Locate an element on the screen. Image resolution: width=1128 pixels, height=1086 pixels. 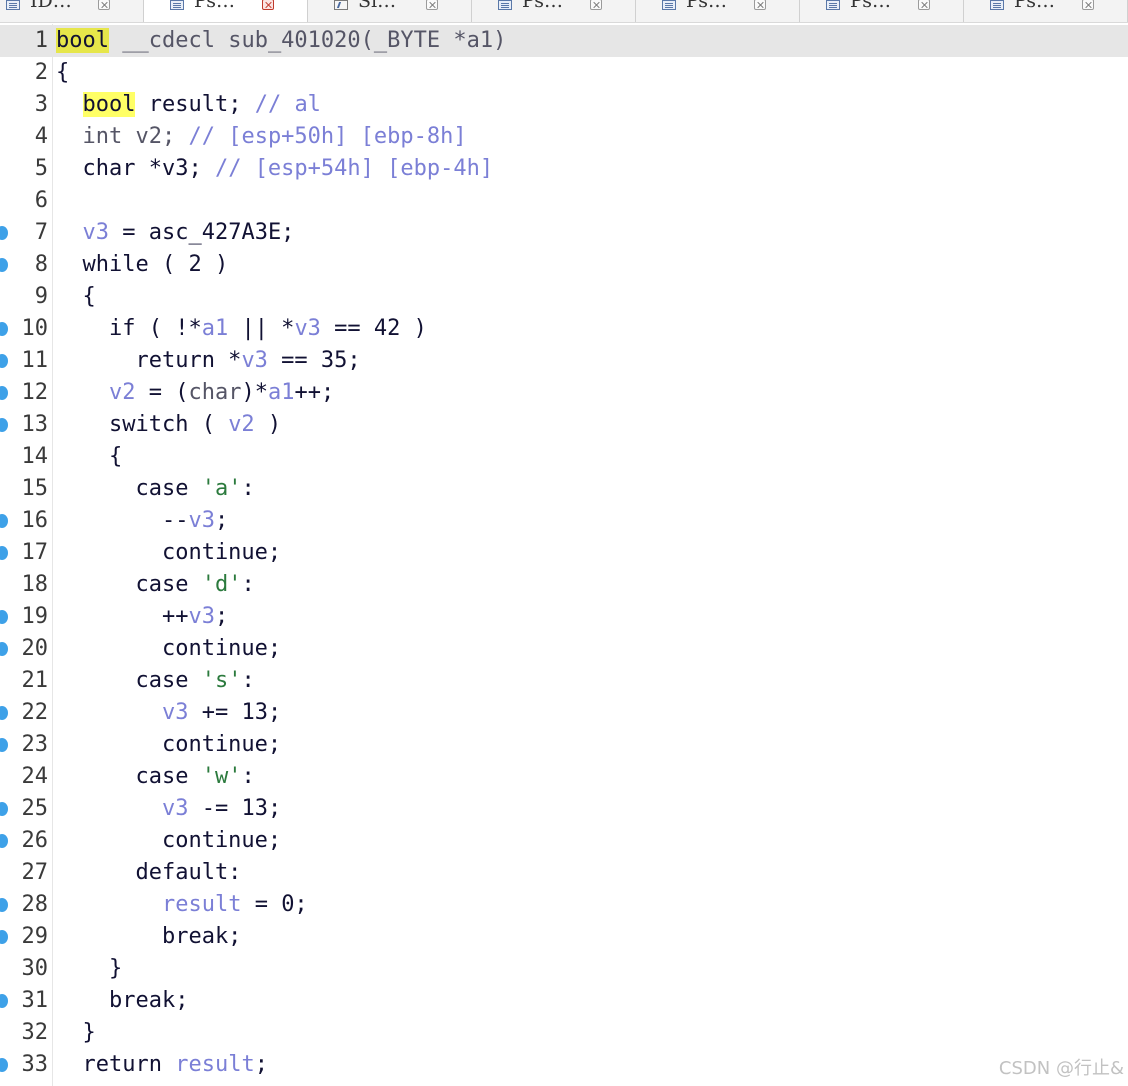
code-token: 'a' is located at coordinates (221, 488).